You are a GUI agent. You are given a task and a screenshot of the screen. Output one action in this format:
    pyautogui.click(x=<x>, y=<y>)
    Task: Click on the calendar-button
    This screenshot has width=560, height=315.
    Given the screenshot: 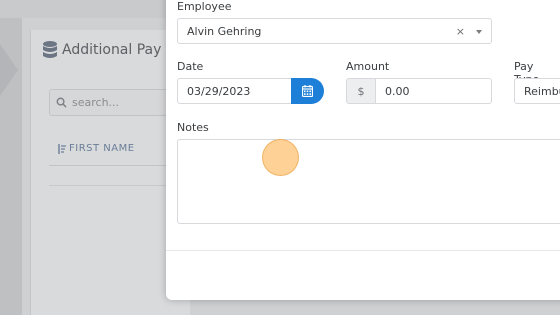 What is the action you would take?
    pyautogui.click(x=307, y=91)
    